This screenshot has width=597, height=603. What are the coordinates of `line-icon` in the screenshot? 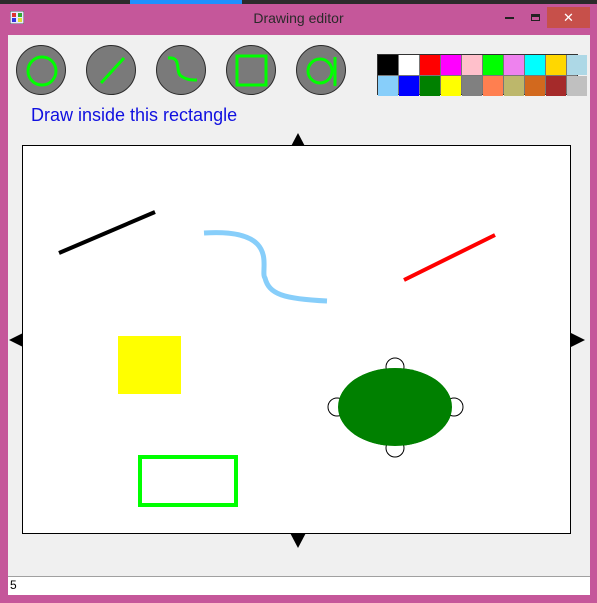 It's located at (112, 70).